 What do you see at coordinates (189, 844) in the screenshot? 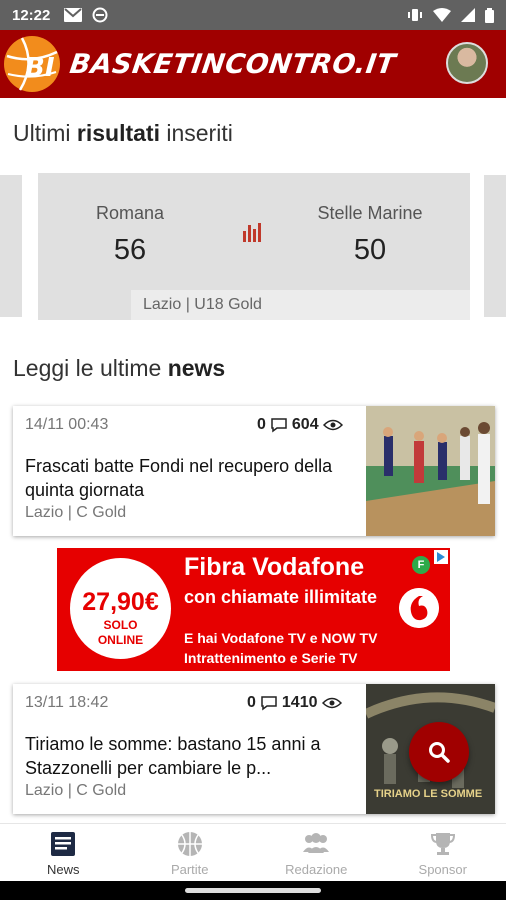
I see `basketball-icon` at bounding box center [189, 844].